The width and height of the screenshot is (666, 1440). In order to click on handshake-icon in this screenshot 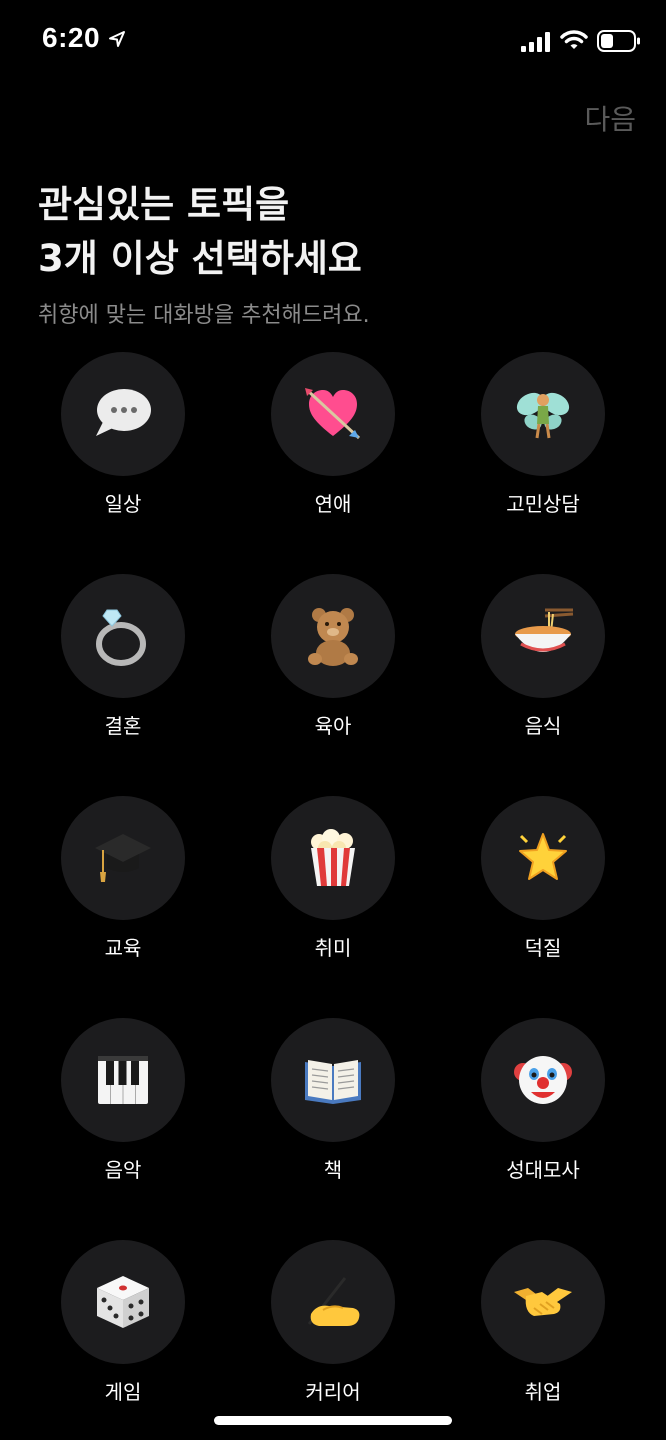, I will do `click(543, 1302)`.